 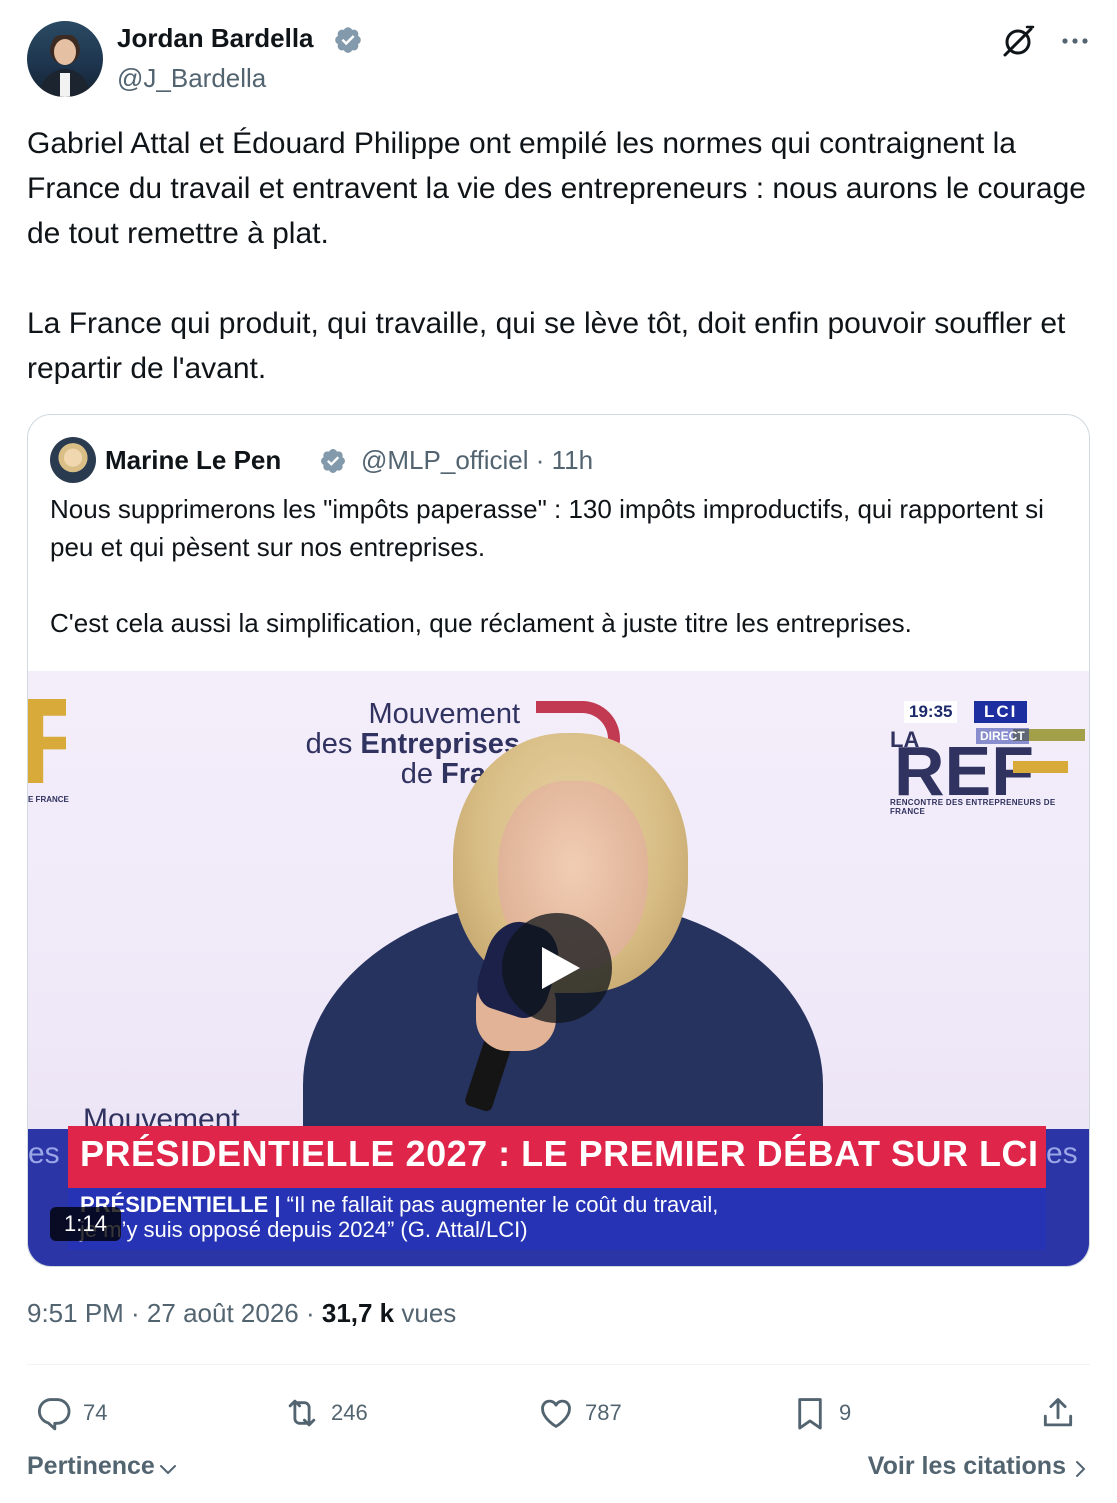 What do you see at coordinates (845, 1412) in the screenshot?
I see `bookmark-count: 9` at bounding box center [845, 1412].